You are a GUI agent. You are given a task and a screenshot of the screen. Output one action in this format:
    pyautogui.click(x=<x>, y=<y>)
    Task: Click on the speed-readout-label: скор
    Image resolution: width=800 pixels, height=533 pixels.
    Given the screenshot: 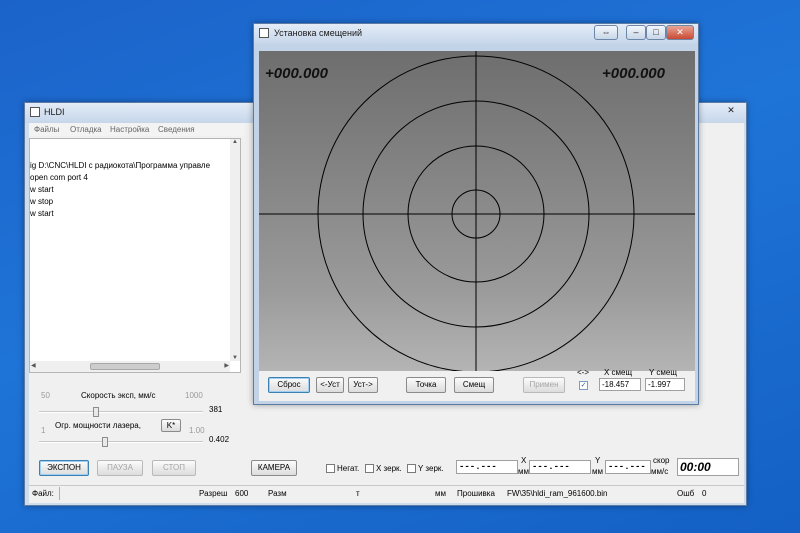 What is the action you would take?
    pyautogui.click(x=661, y=460)
    